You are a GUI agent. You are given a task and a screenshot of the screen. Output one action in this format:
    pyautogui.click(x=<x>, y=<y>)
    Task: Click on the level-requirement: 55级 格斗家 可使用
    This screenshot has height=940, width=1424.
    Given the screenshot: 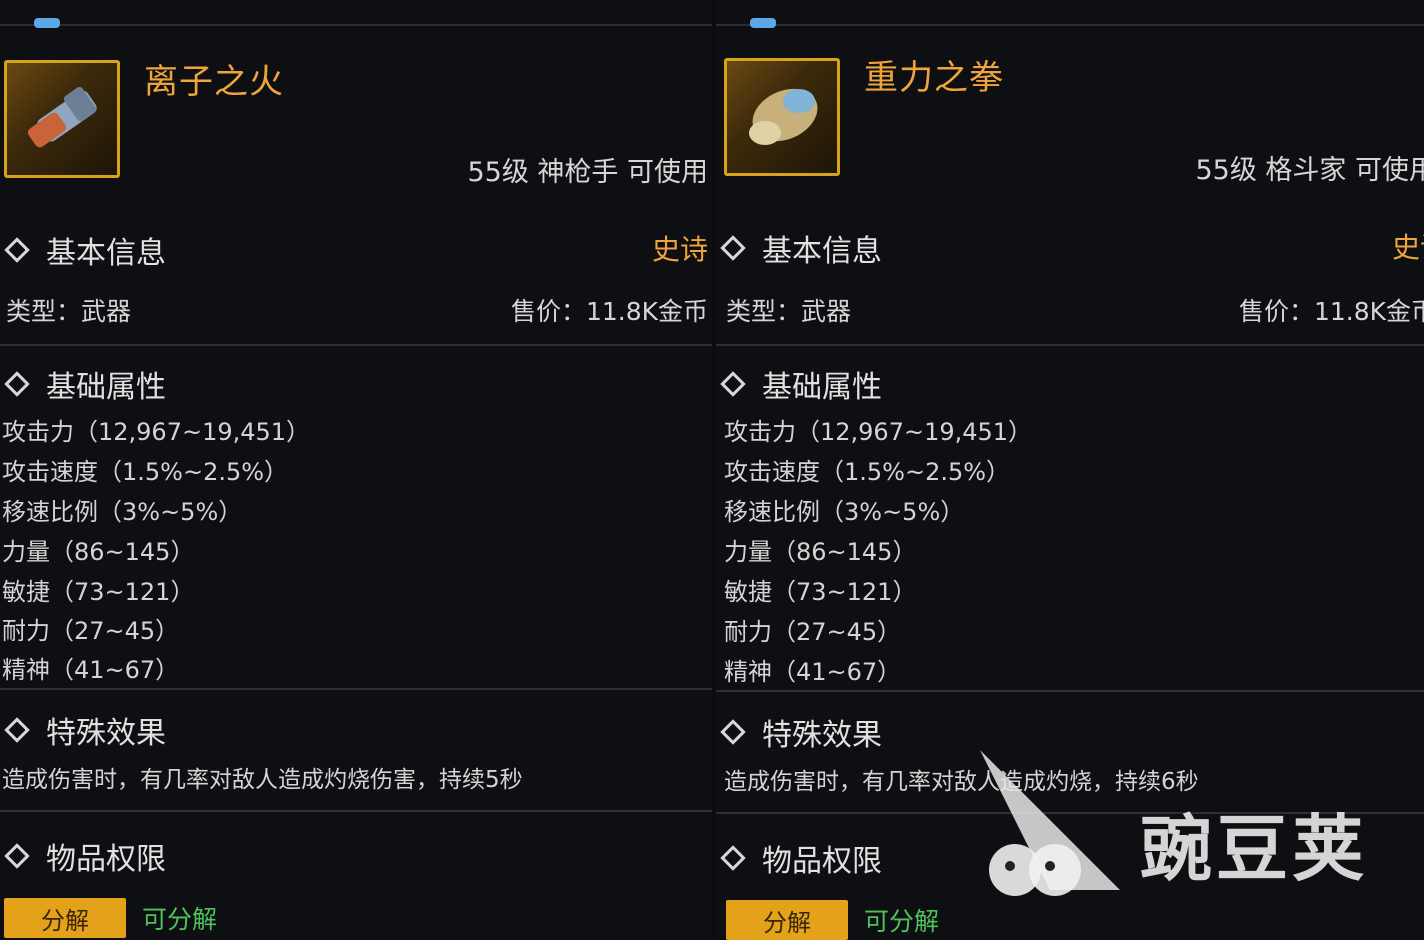 What is the action you would take?
    pyautogui.click(x=1309, y=170)
    